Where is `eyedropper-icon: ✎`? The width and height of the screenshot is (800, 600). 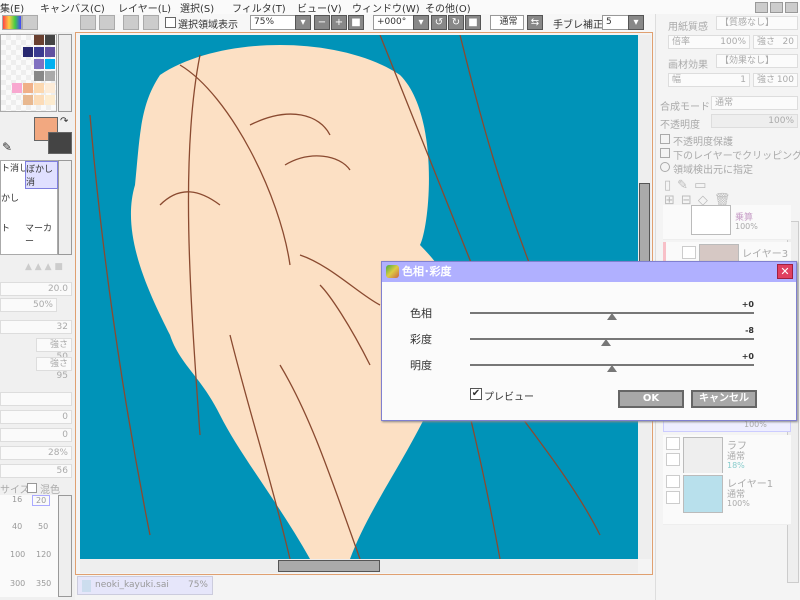 eyedropper-icon: ✎ is located at coordinates (7, 147).